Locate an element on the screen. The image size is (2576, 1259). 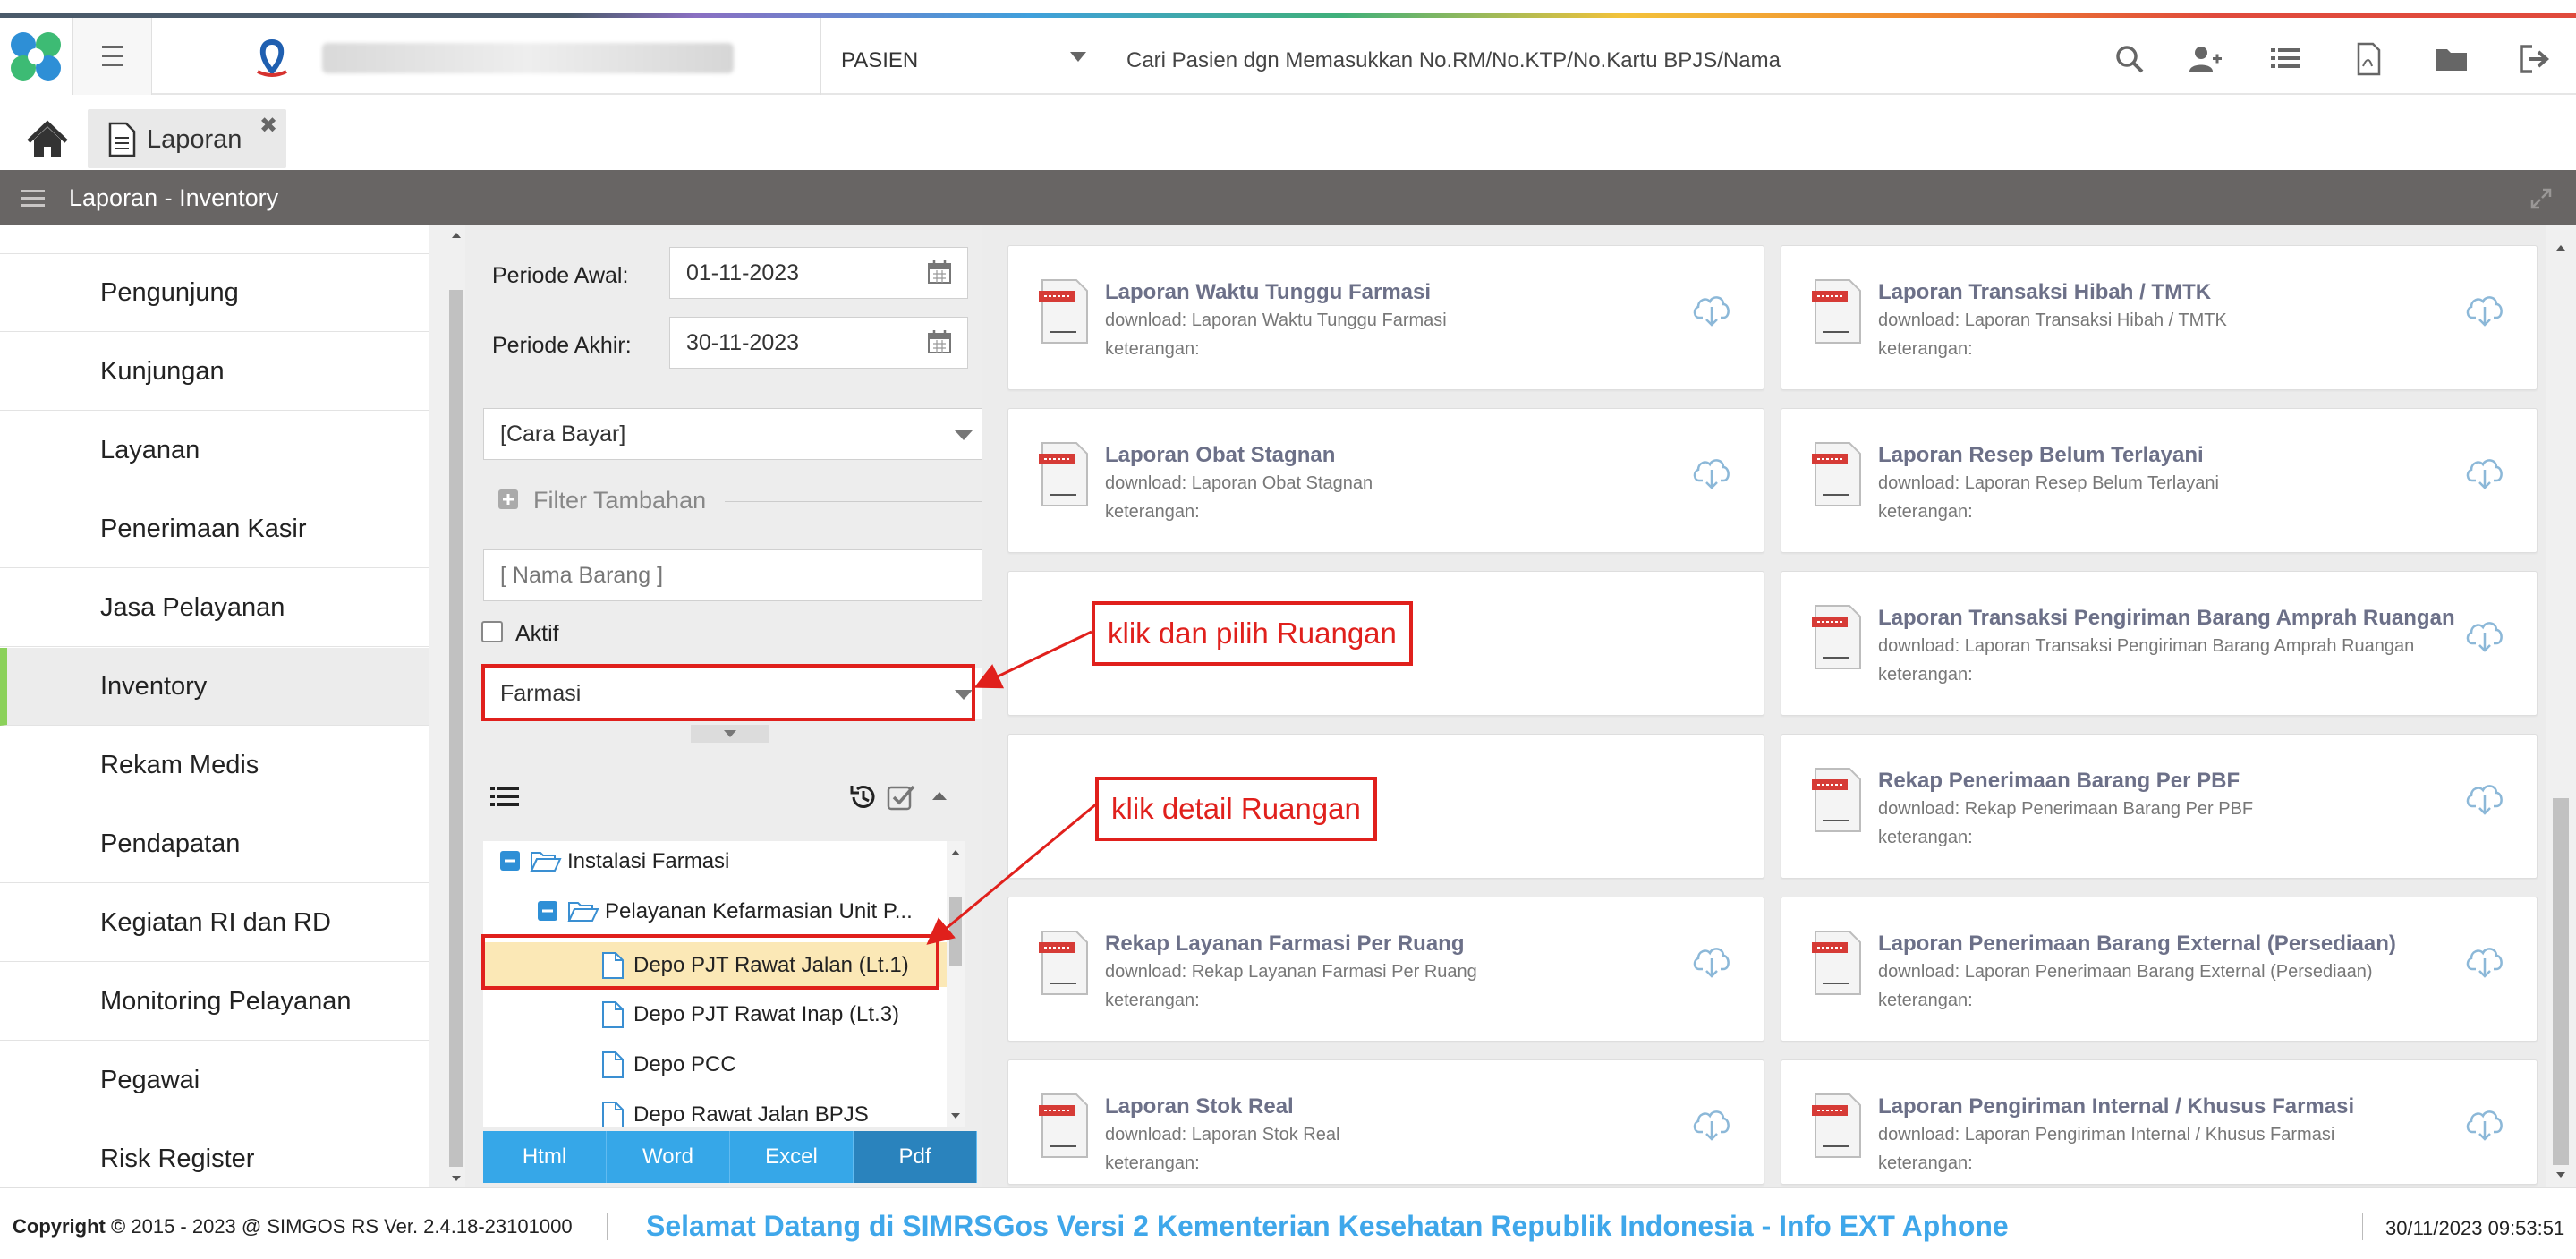
chevron-up-icon is located at coordinates (939, 796).